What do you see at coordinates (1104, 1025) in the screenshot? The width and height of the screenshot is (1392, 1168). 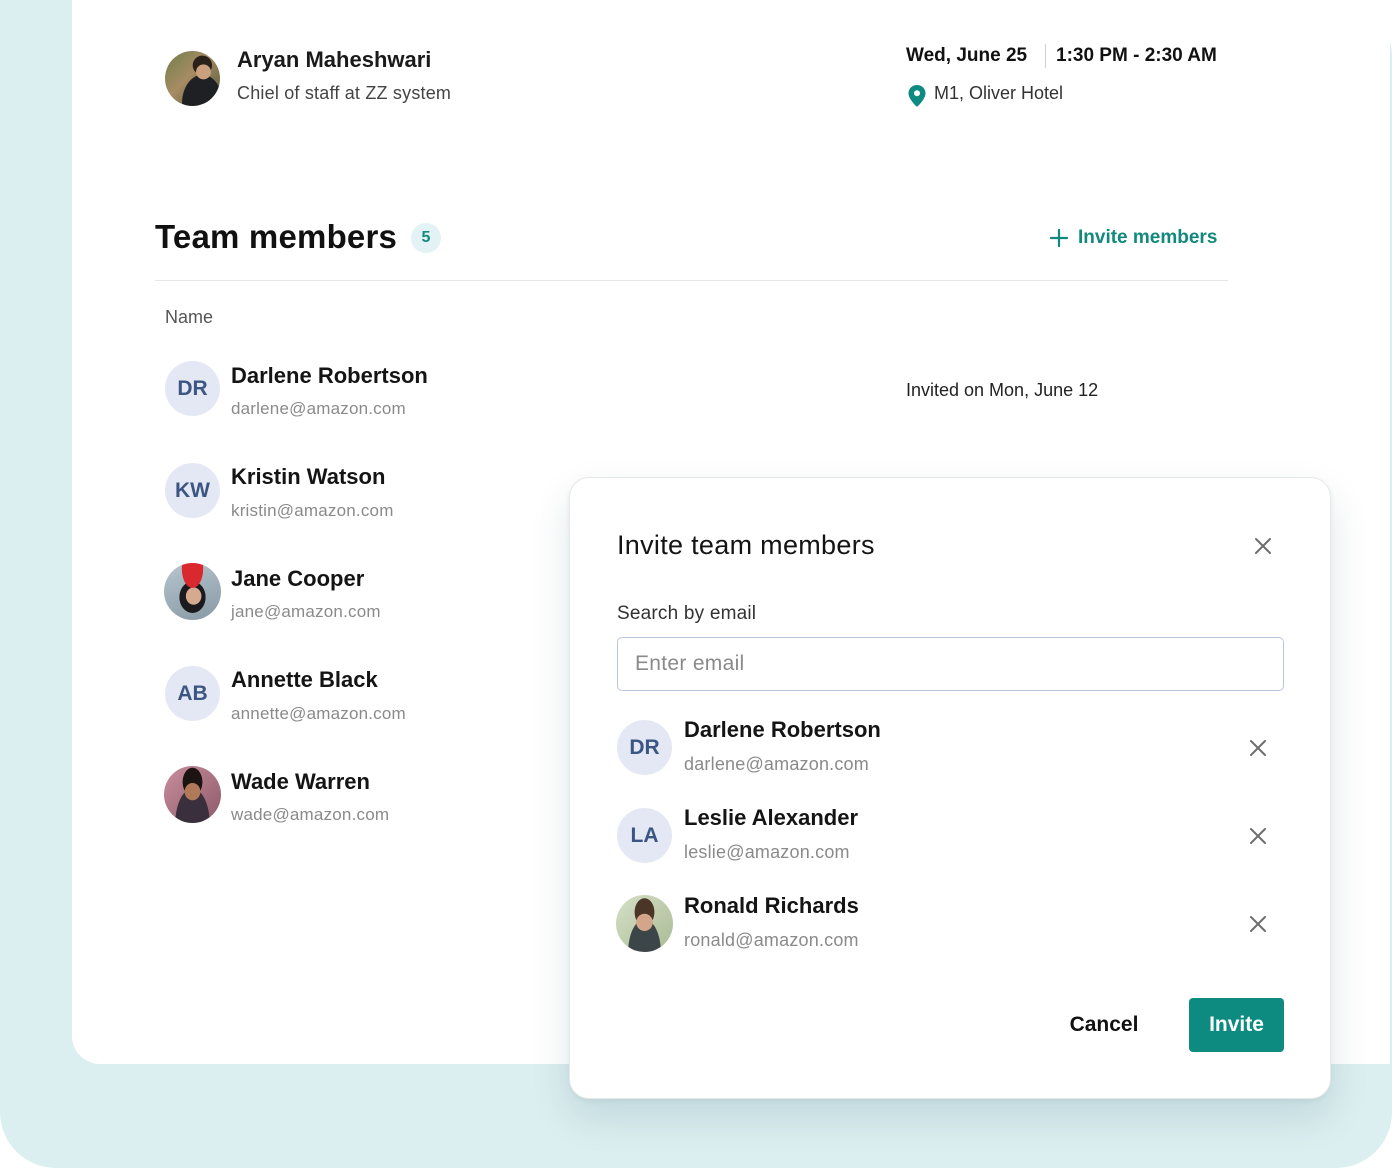 I see `cancel-button: Cancel` at bounding box center [1104, 1025].